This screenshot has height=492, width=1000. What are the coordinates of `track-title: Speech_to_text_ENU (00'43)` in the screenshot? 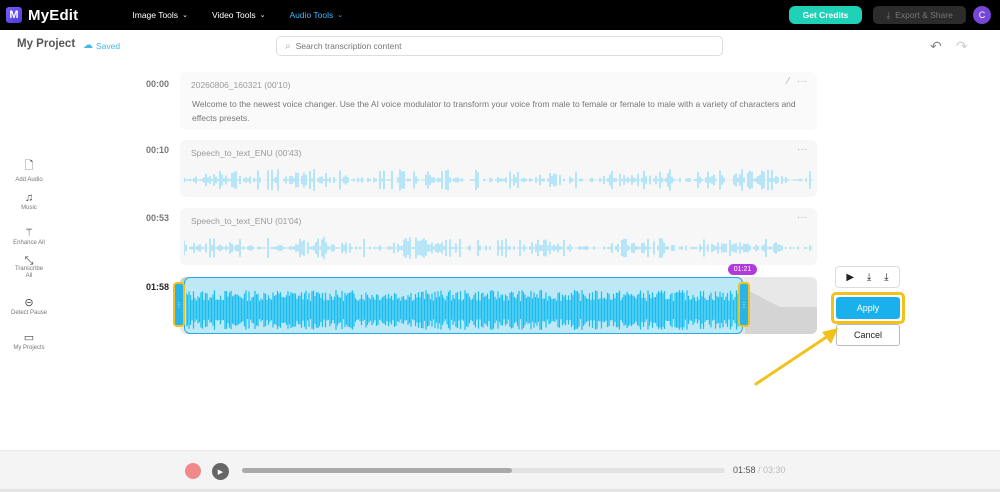 It's located at (246, 153).